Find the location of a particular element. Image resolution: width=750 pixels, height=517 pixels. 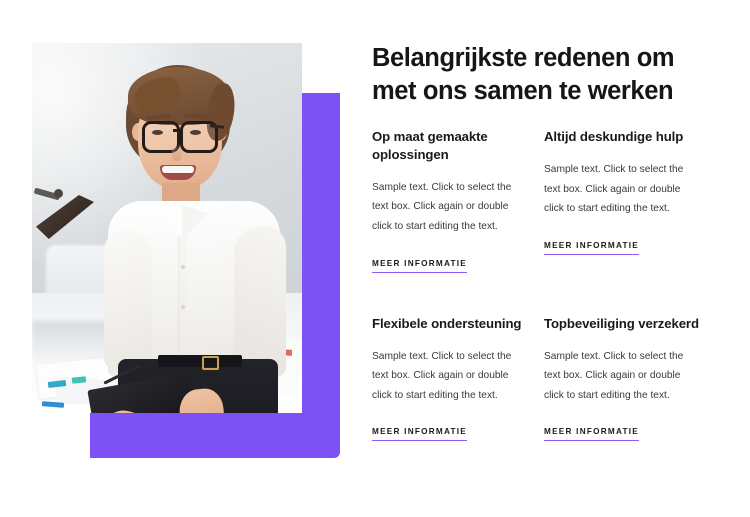

teeth is located at coordinates (178, 169).